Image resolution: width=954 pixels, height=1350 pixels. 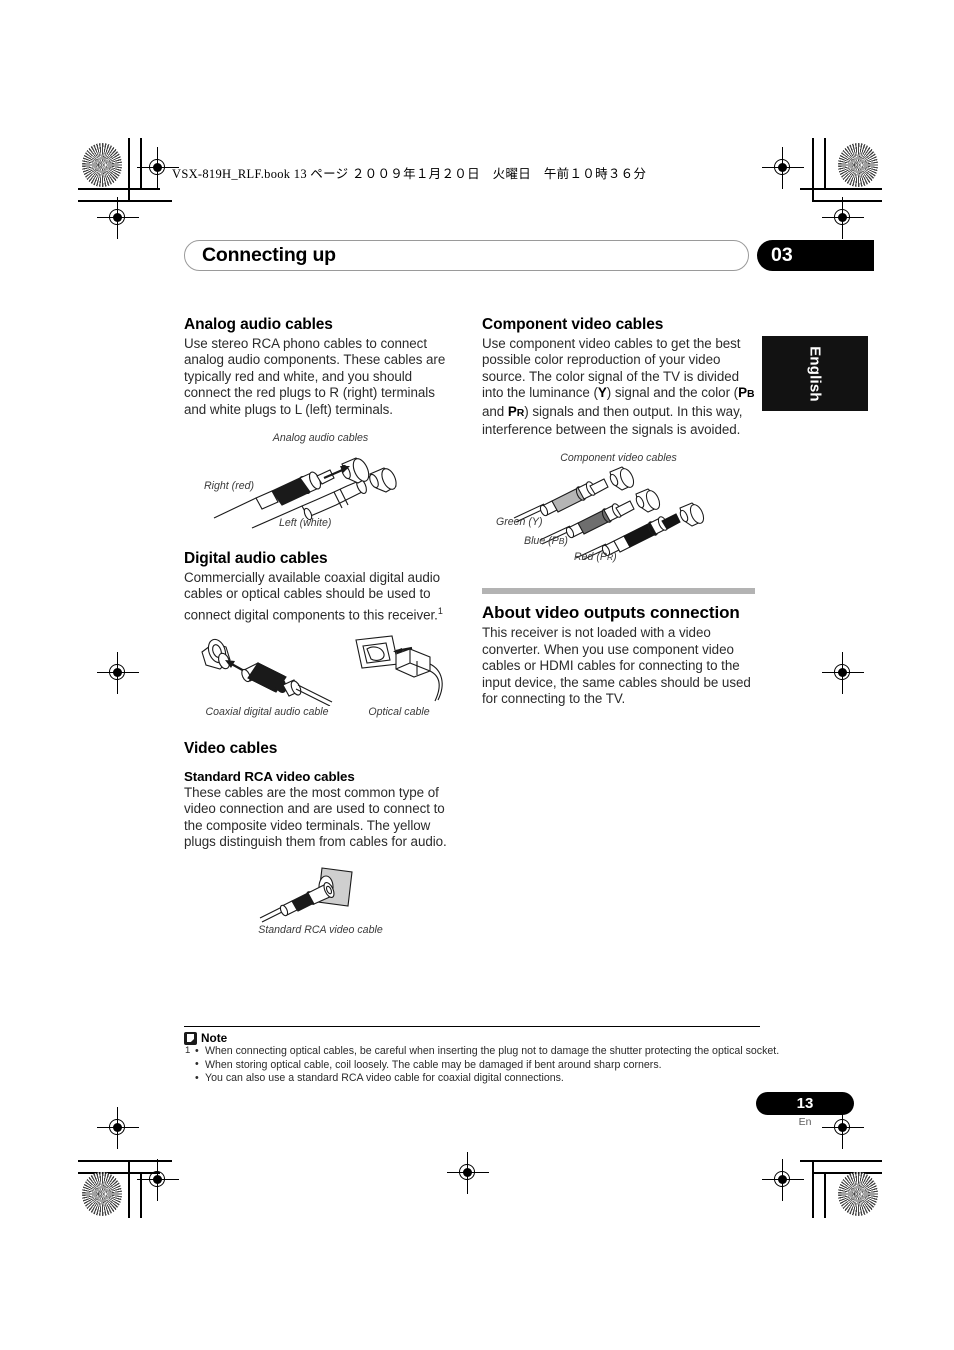 What do you see at coordinates (512, 411) in the screenshot?
I see `symbol-pr: P` at bounding box center [512, 411].